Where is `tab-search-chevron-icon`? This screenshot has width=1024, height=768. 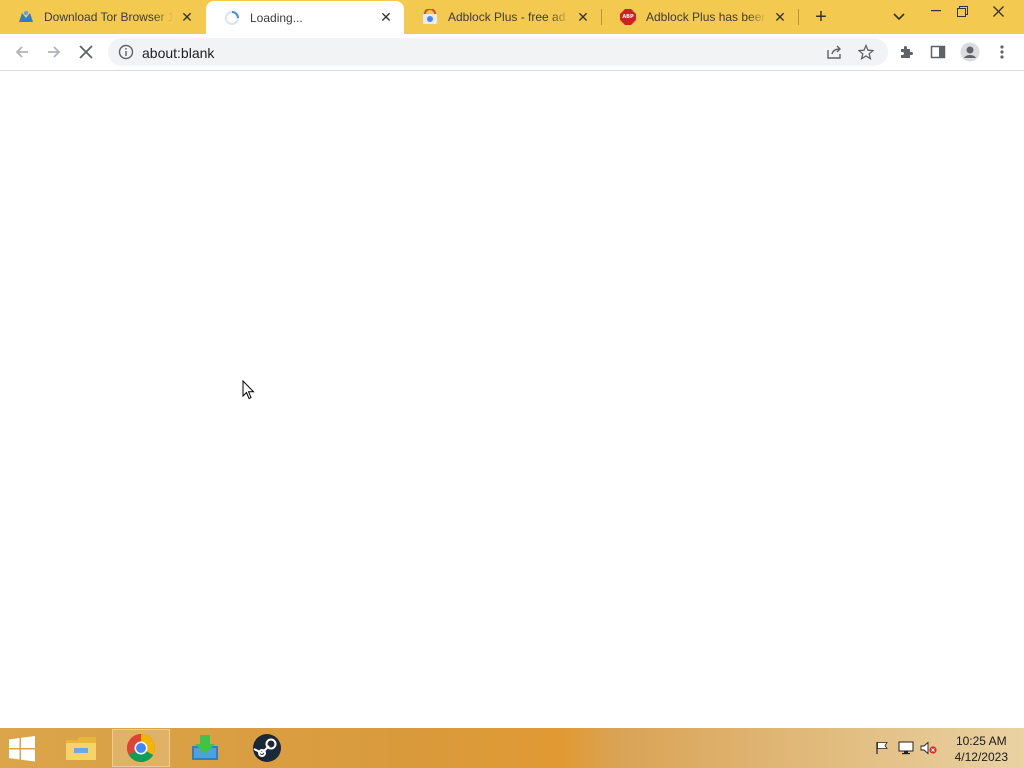 tab-search-chevron-icon is located at coordinates (899, 17).